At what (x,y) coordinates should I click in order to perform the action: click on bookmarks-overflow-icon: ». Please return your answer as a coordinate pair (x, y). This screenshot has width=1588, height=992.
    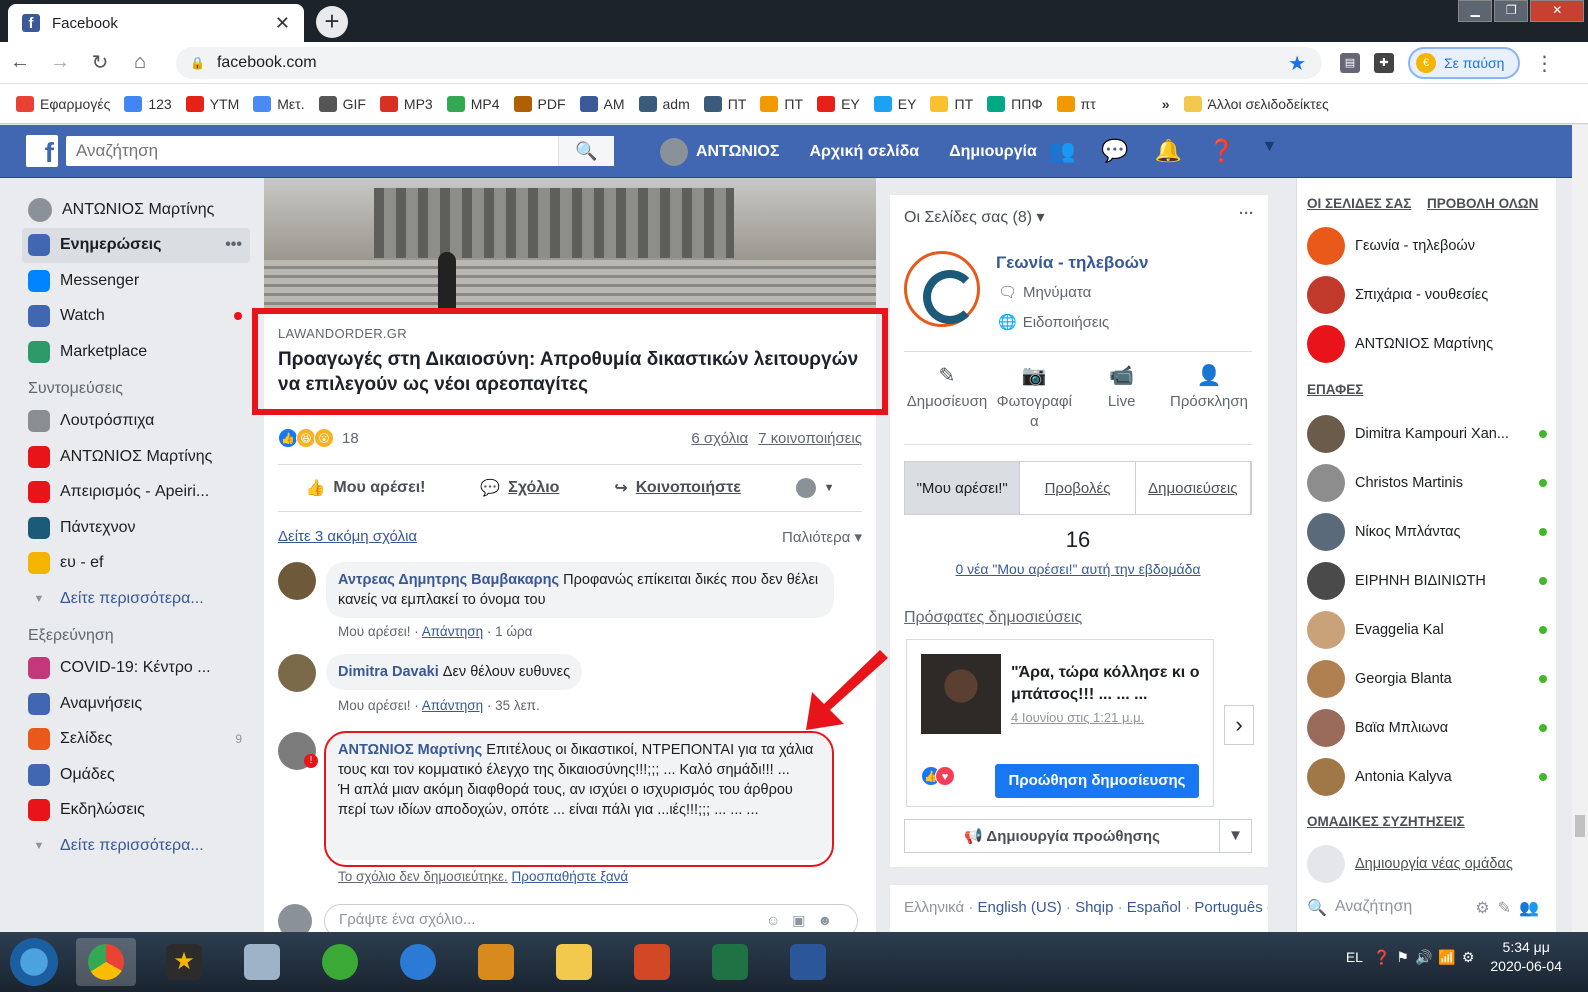
    Looking at the image, I should click on (1166, 104).